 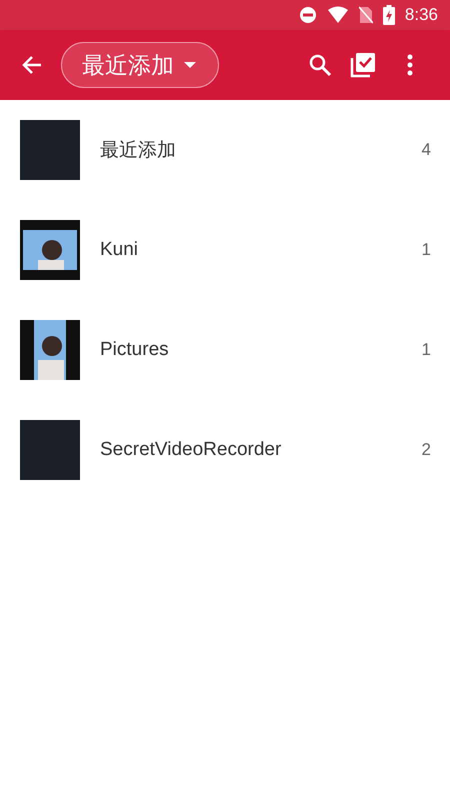 What do you see at coordinates (426, 150) in the screenshot?
I see `item-count: 4` at bounding box center [426, 150].